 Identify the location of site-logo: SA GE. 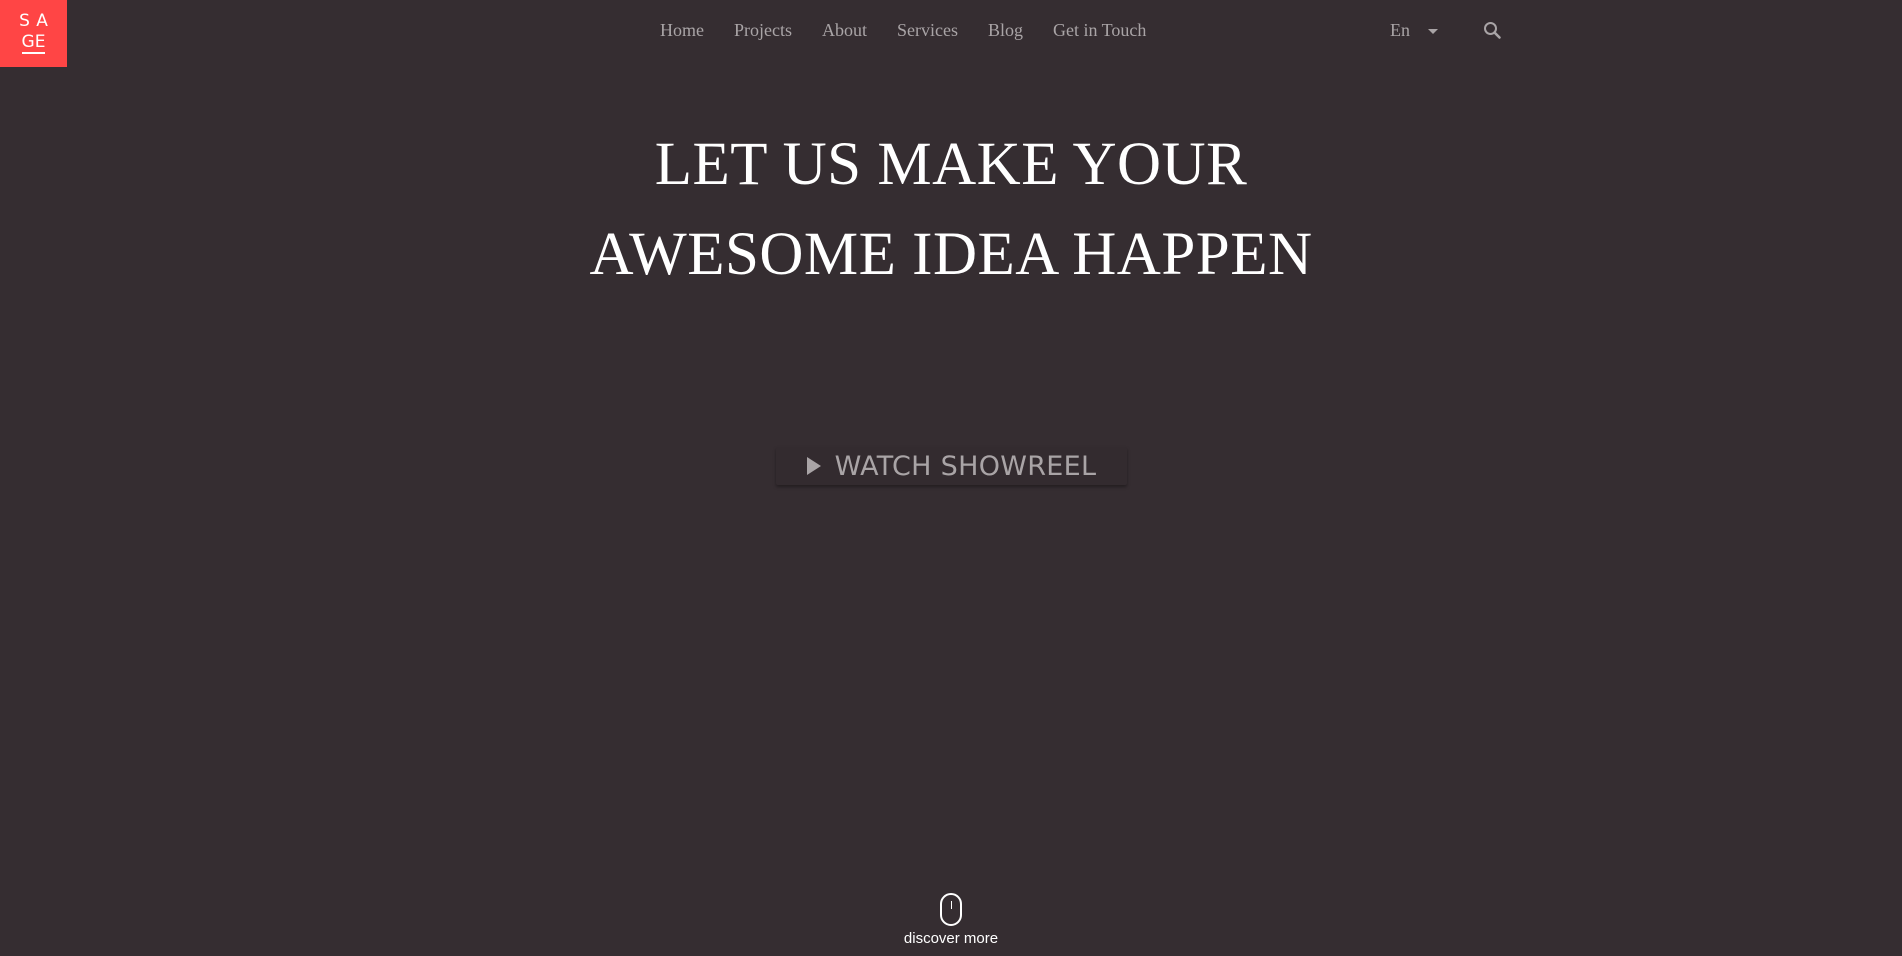
(33, 33).